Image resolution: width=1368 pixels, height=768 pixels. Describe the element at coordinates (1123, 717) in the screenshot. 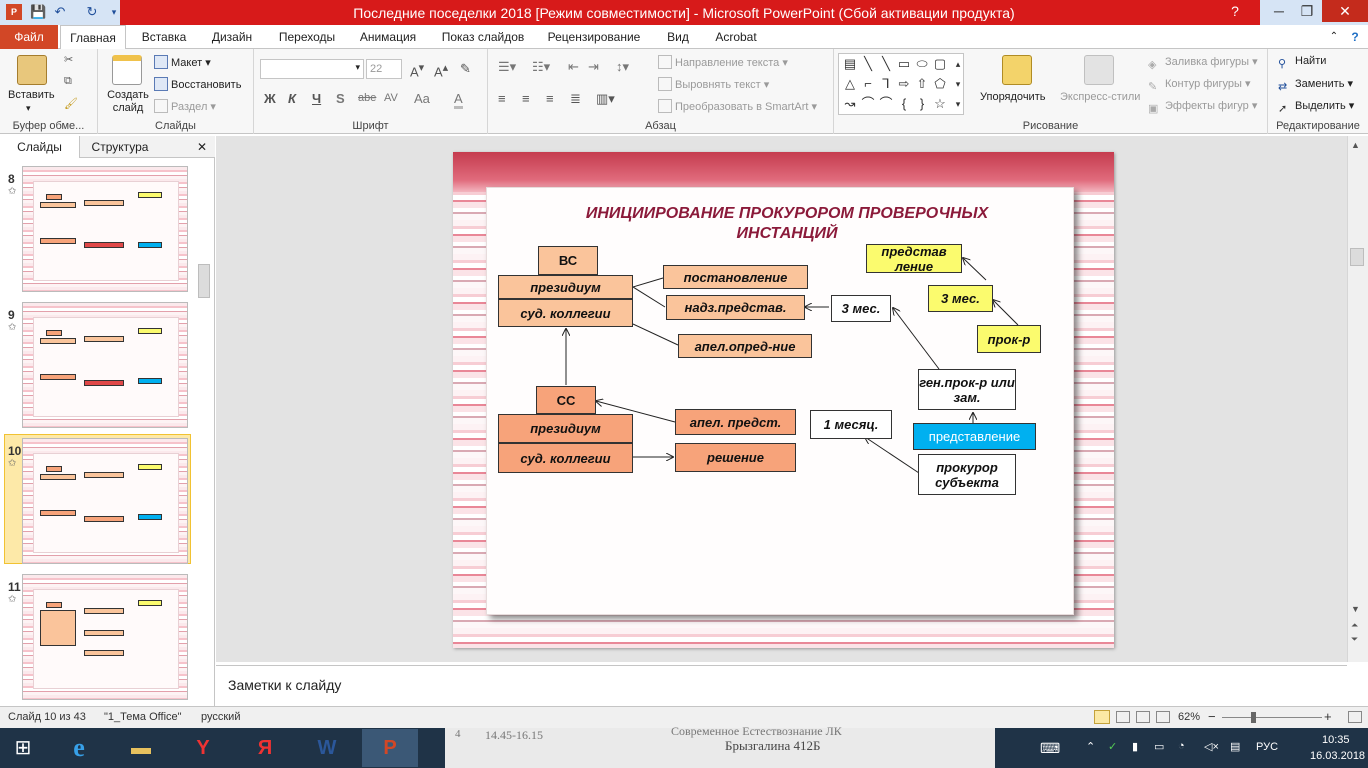

I see `slide-sorter-icon` at that location.